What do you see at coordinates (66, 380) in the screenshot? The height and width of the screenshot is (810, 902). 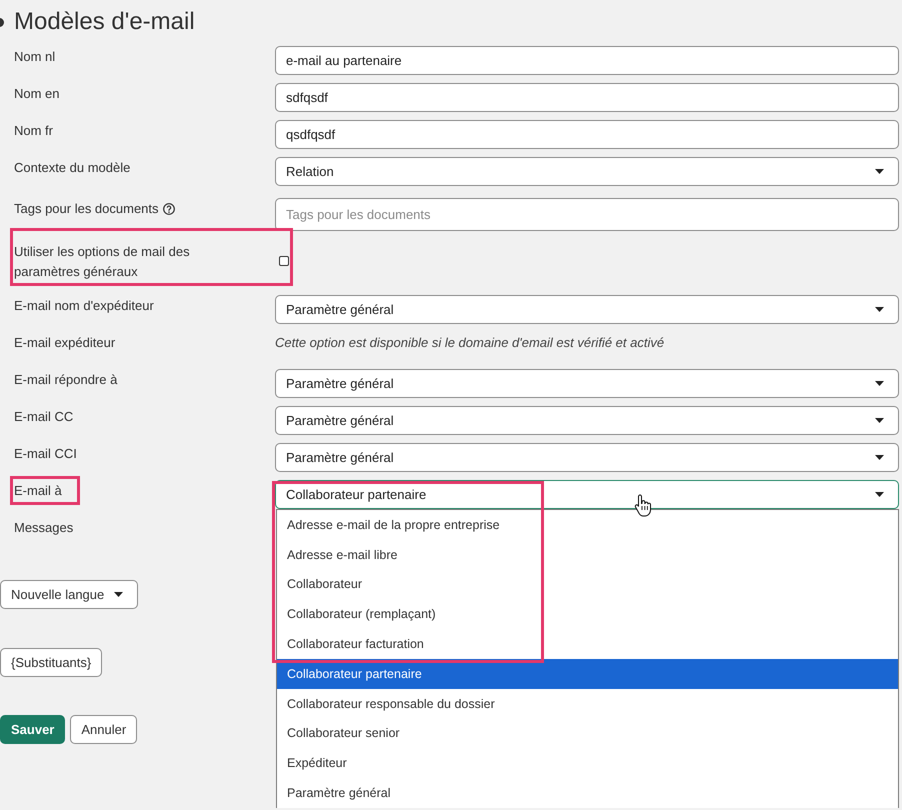 I see `field-label: E-mail répondre à` at bounding box center [66, 380].